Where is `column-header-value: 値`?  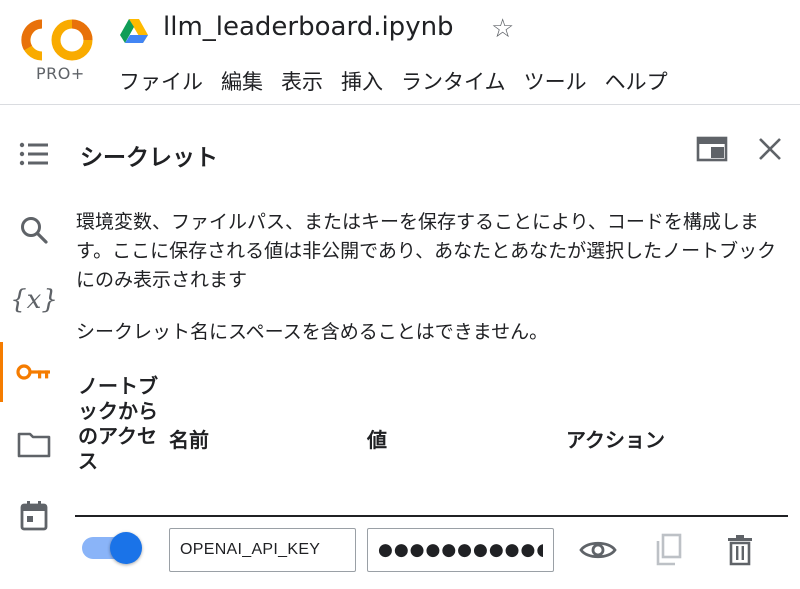
column-header-value: 値 is located at coordinates (377, 440).